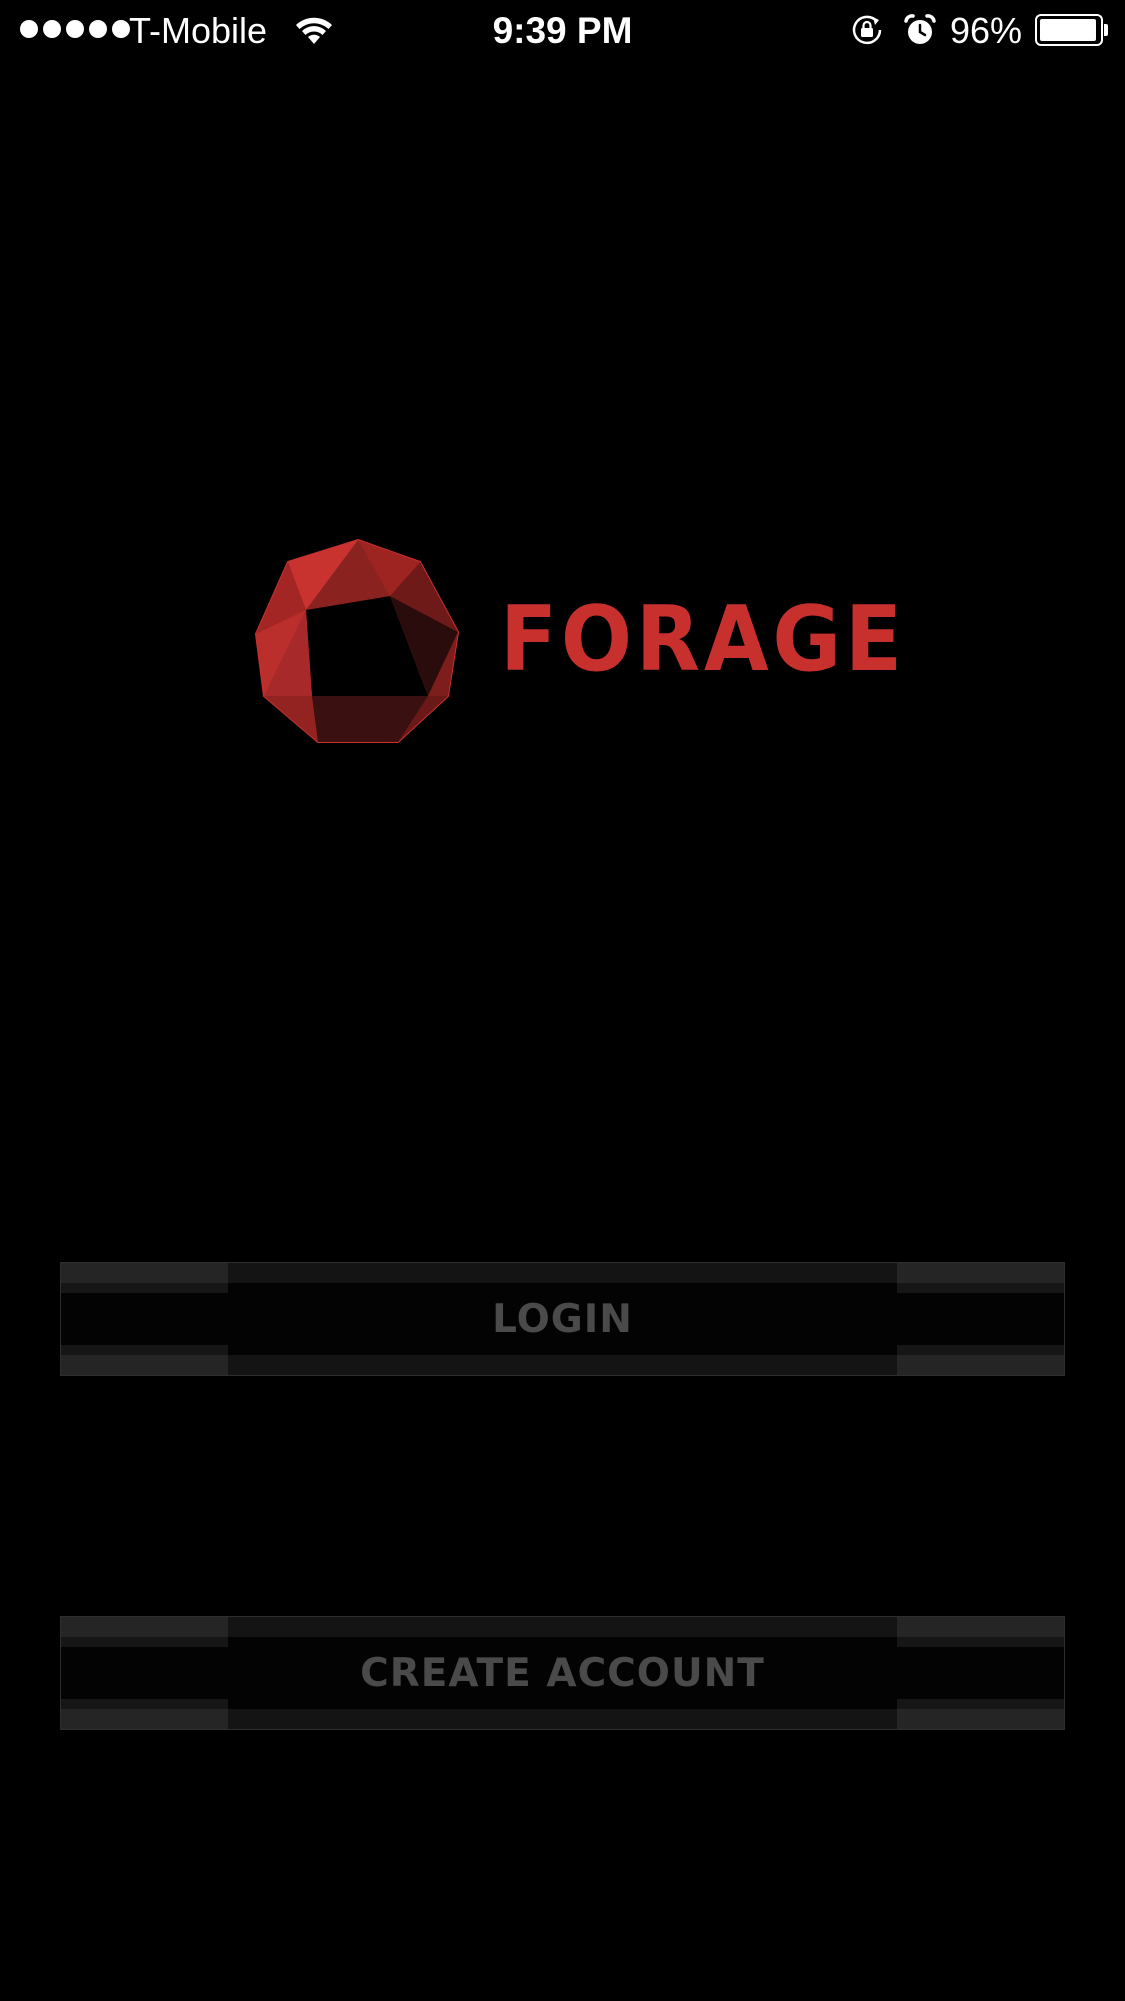 The width and height of the screenshot is (1125, 2001). I want to click on login-button: LOGIN, so click(562, 1319).